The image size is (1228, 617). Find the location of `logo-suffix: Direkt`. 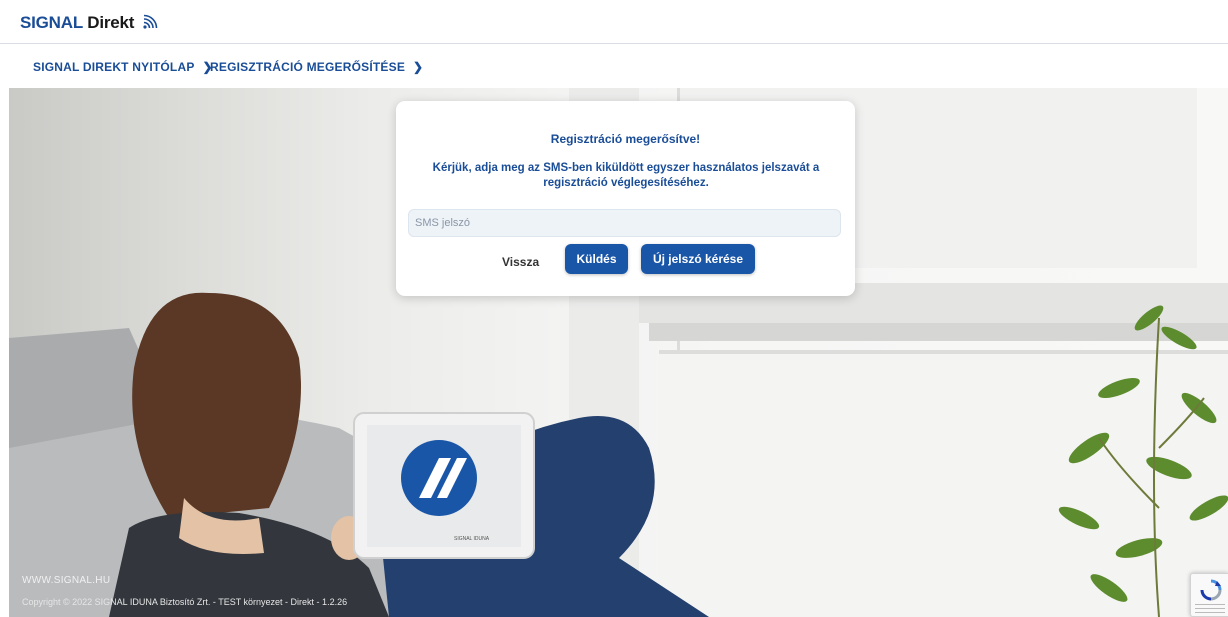

logo-suffix: Direkt is located at coordinates (111, 22).